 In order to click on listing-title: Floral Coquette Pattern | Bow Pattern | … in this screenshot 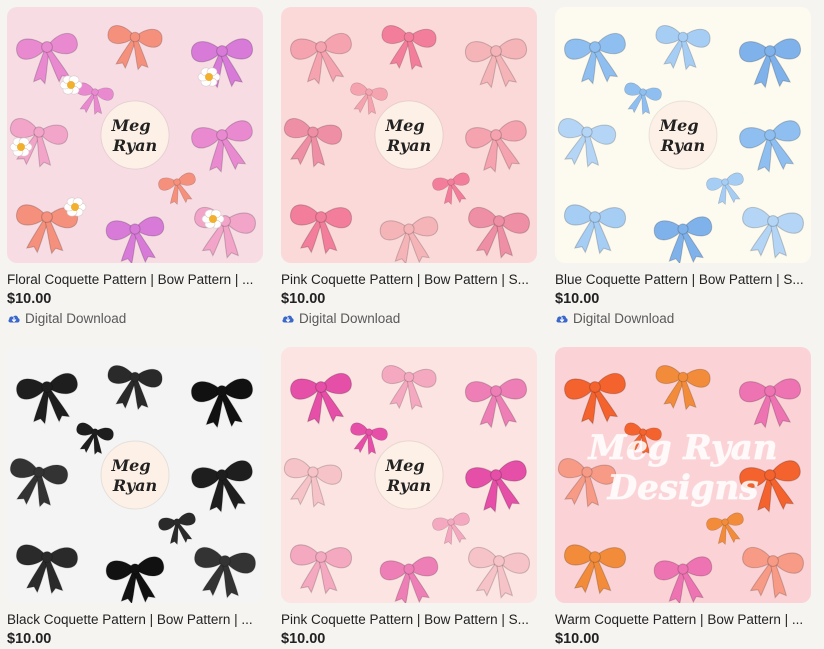, I will do `click(135, 280)`.